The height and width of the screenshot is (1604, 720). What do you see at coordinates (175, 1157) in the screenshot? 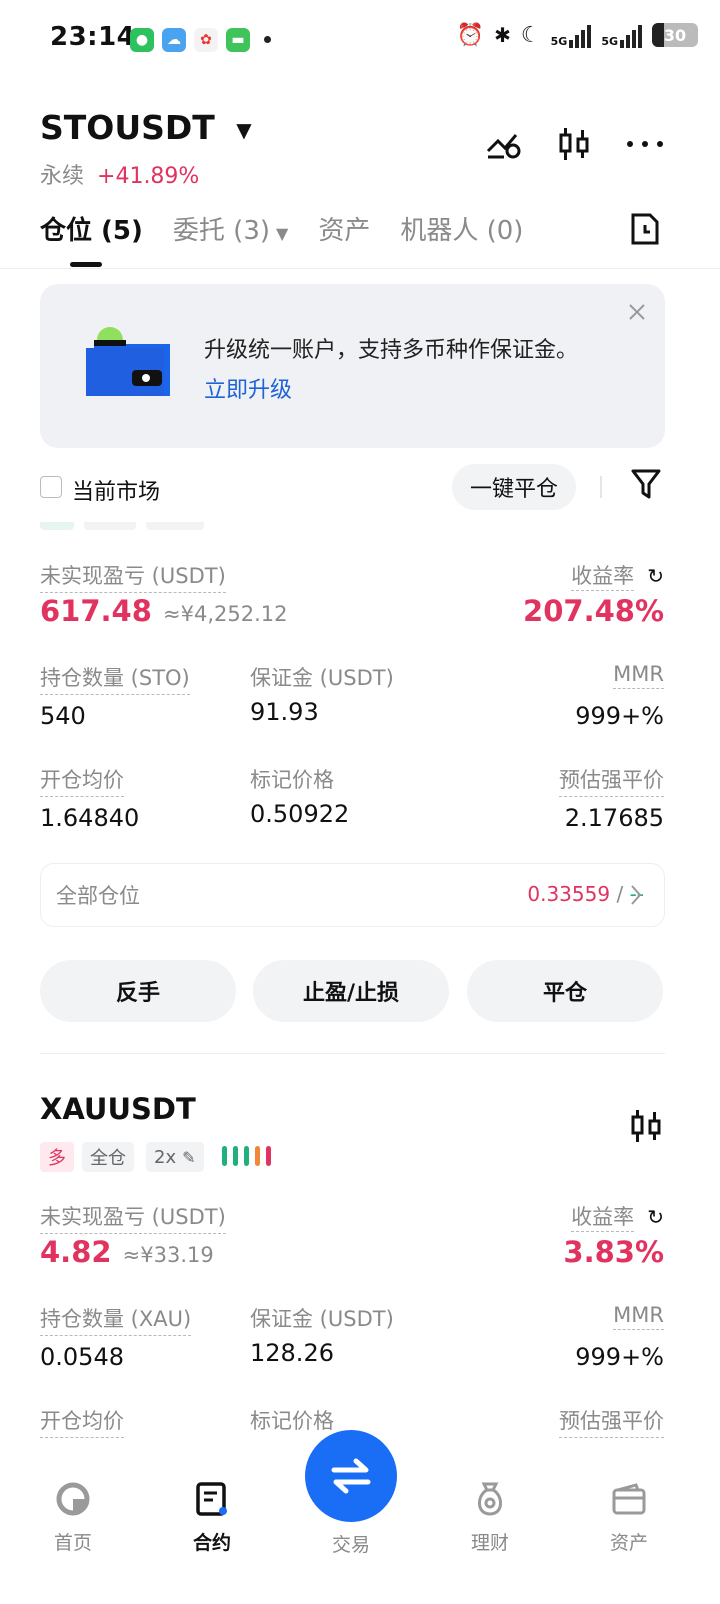
I see `leverage-tag: 2x ✎` at bounding box center [175, 1157].